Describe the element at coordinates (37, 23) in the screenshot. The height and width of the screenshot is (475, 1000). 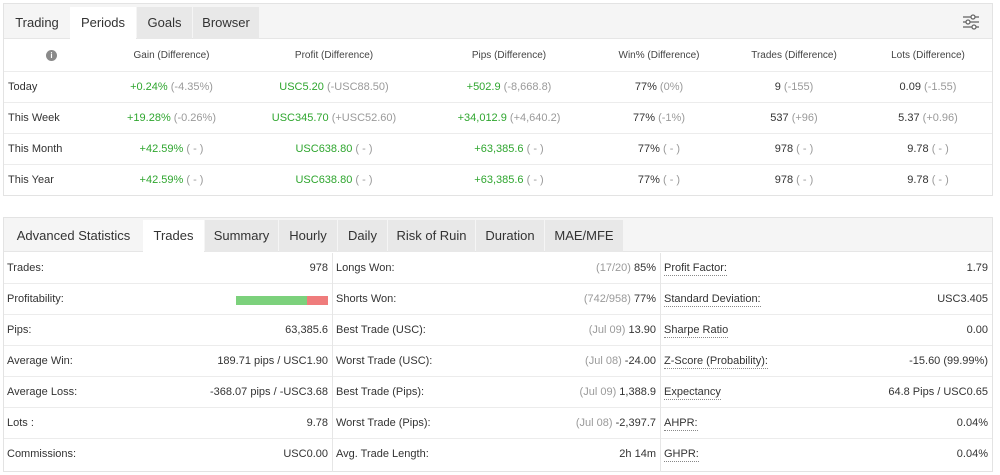
I see `tab-trading: Trading` at that location.